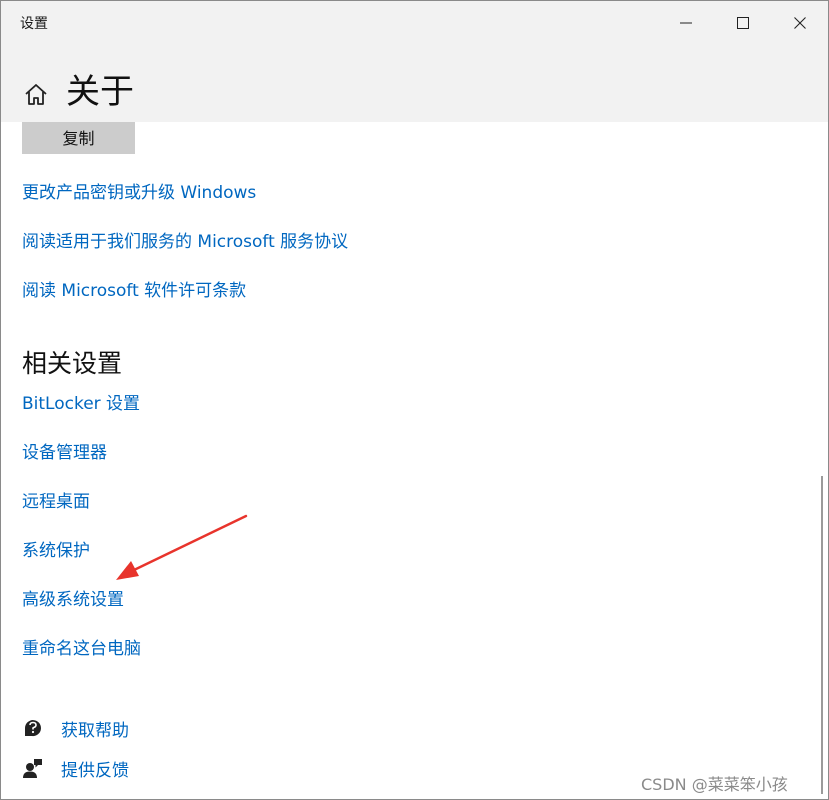  I want to click on feedback-row: 提供反馈, so click(75, 768).